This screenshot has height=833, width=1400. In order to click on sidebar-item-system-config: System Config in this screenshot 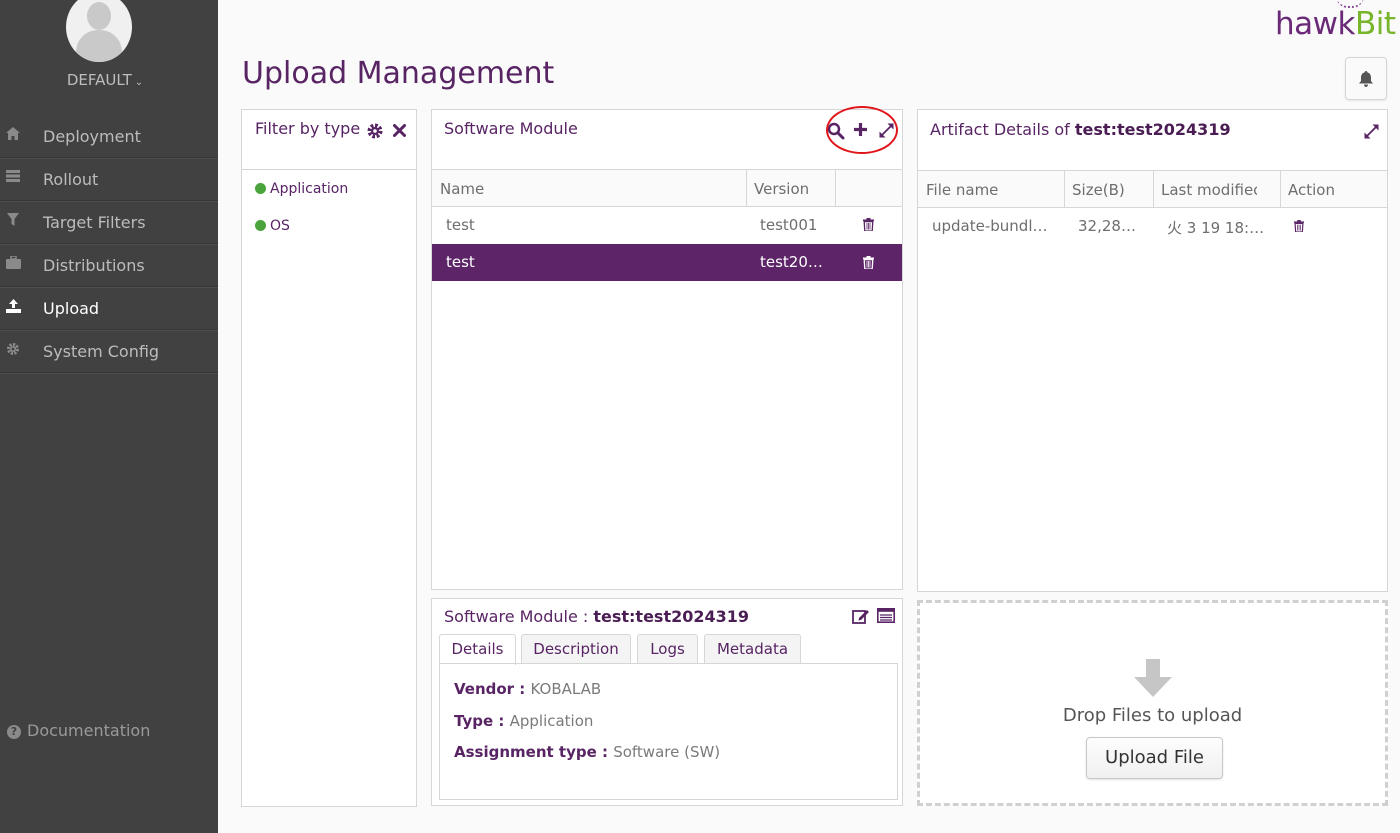, I will do `click(109, 351)`.